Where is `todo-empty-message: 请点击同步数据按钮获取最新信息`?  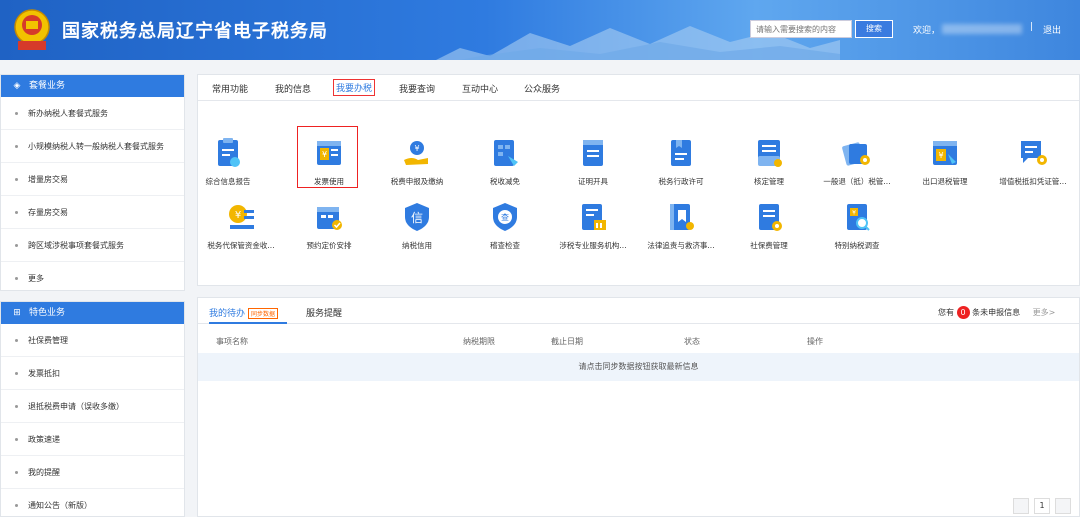
todo-empty-message: 请点击同步数据按钮获取最新信息 is located at coordinates (638, 367).